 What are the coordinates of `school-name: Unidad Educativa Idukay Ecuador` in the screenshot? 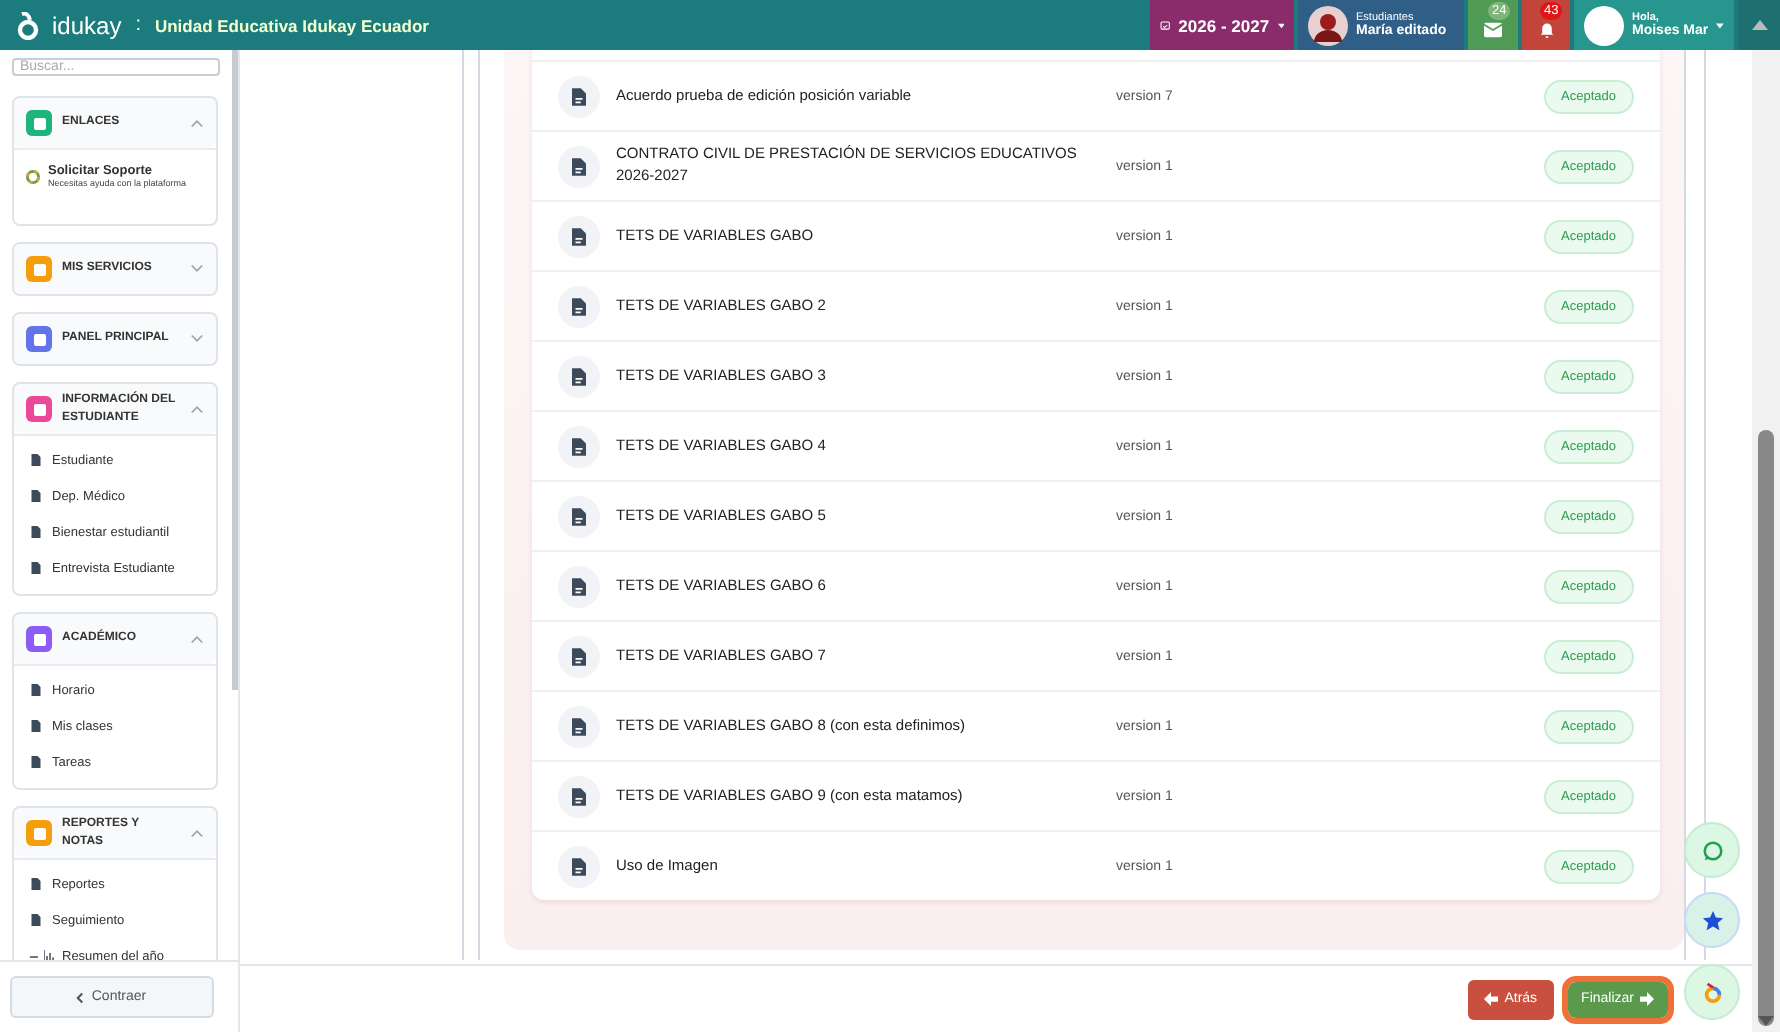 It's located at (291, 25).